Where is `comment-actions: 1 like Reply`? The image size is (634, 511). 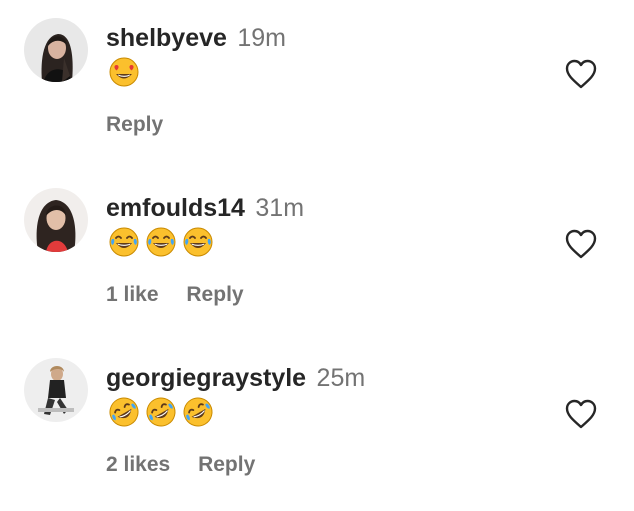 comment-actions: 1 like Reply is located at coordinates (175, 295).